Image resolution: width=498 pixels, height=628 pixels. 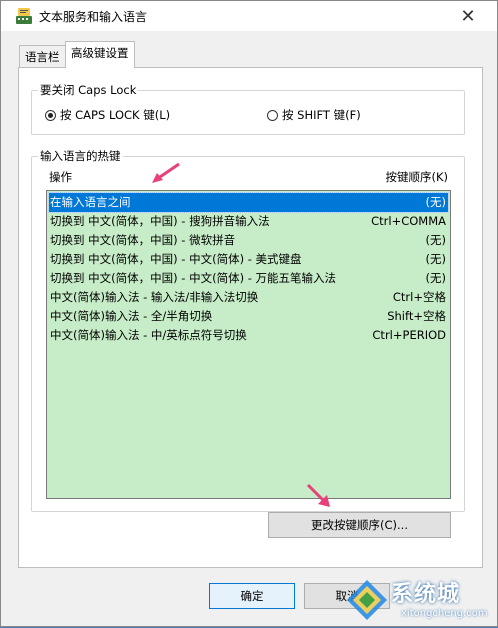 I want to click on tab-advanced-key-settings: 高级键设置, so click(x=100, y=54).